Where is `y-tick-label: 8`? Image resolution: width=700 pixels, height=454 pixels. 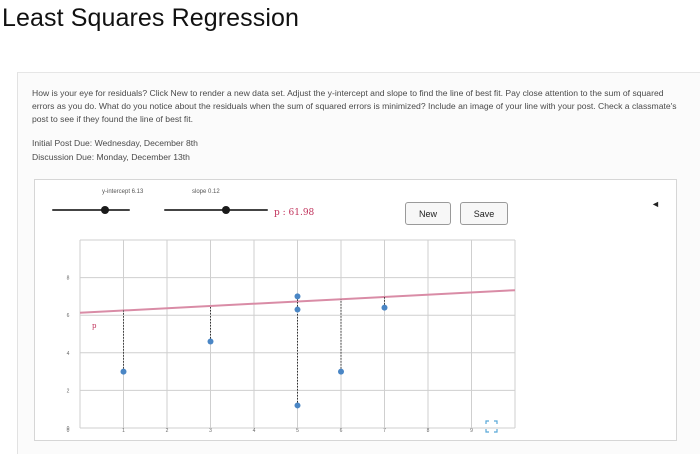
y-tick-label: 8 is located at coordinates (68, 279).